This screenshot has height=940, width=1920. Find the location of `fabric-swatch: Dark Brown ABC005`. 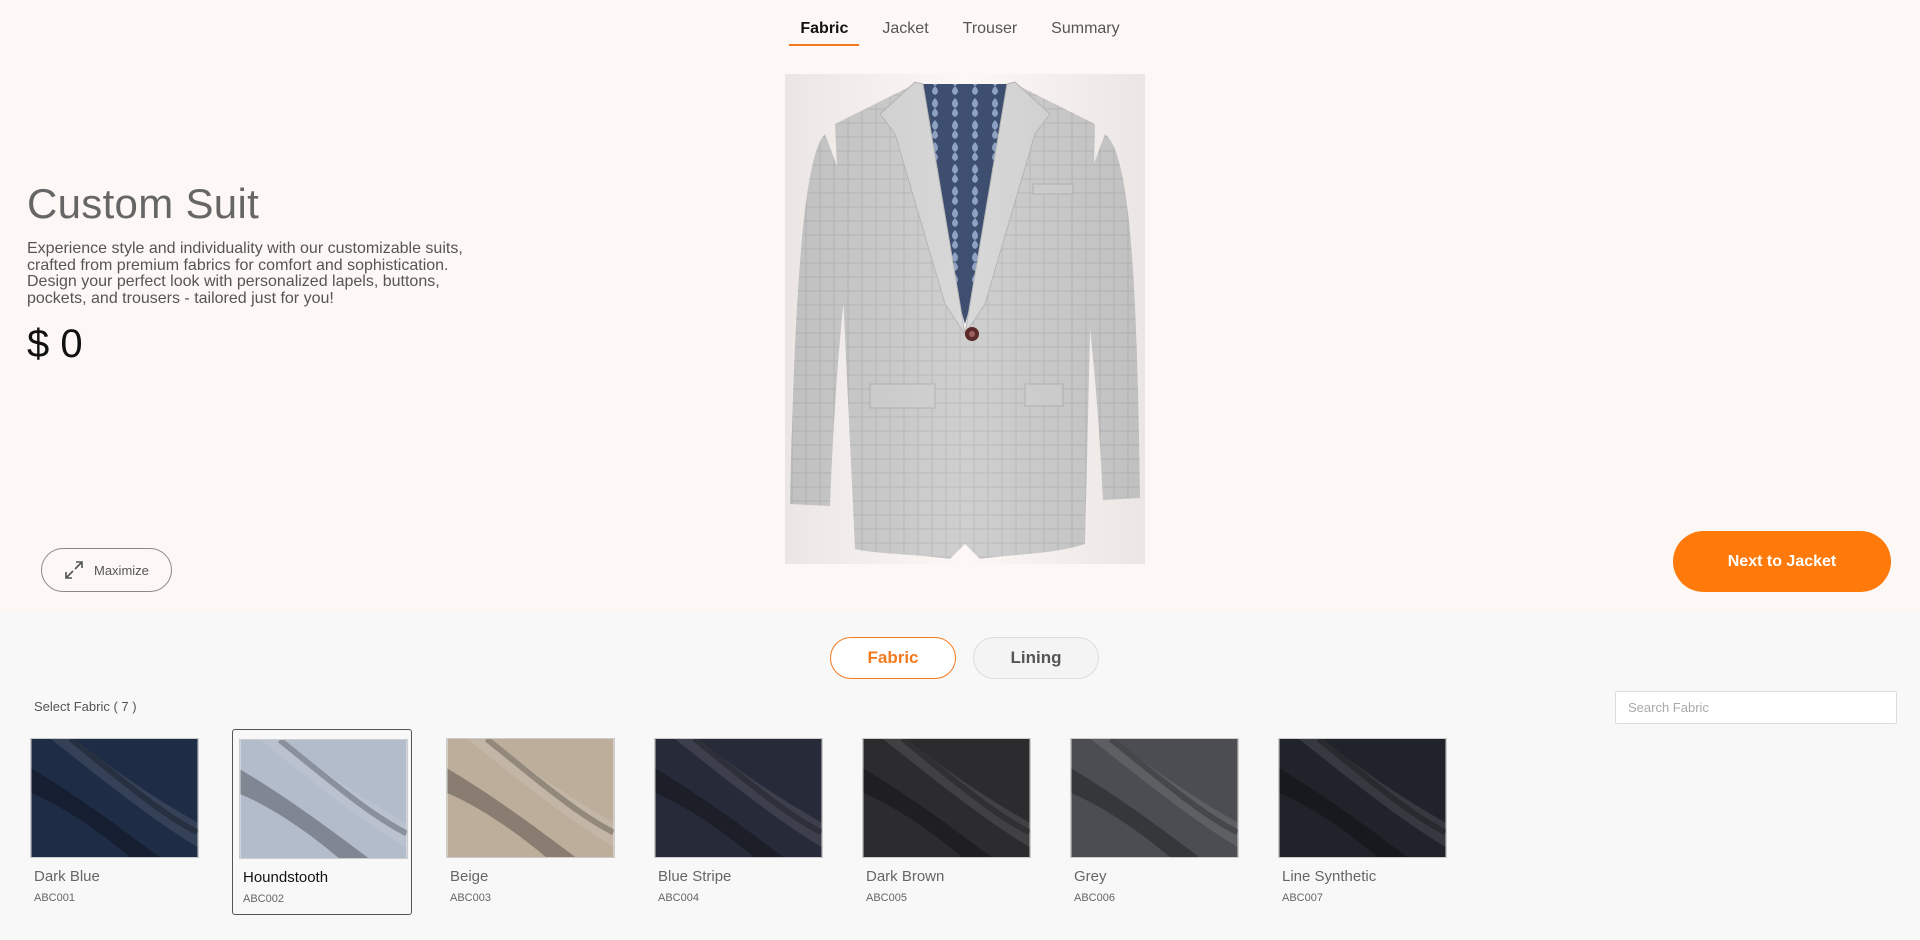

fabric-swatch: Dark Brown ABC005 is located at coordinates (946, 822).